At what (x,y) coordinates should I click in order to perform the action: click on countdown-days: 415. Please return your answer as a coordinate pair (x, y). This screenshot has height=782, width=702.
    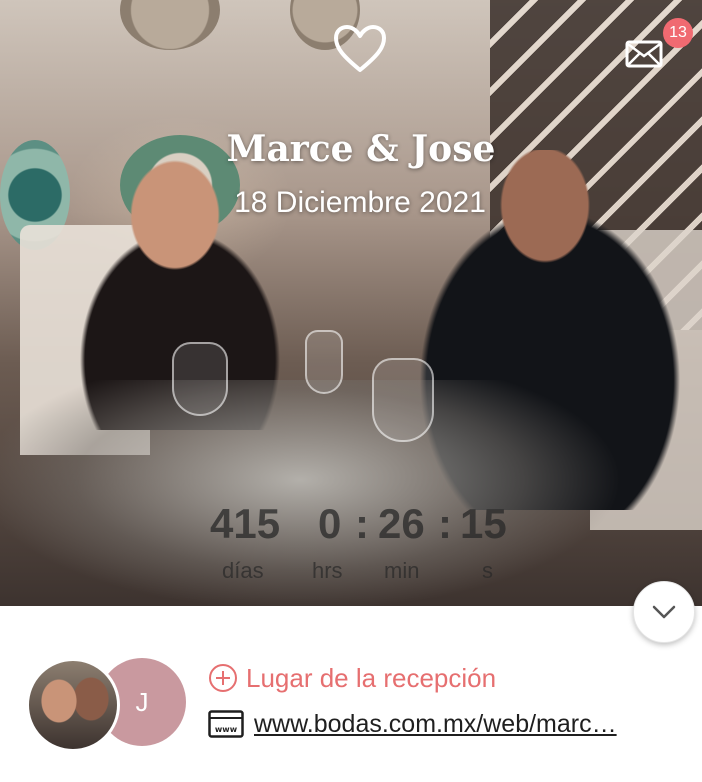
    Looking at the image, I should click on (245, 523).